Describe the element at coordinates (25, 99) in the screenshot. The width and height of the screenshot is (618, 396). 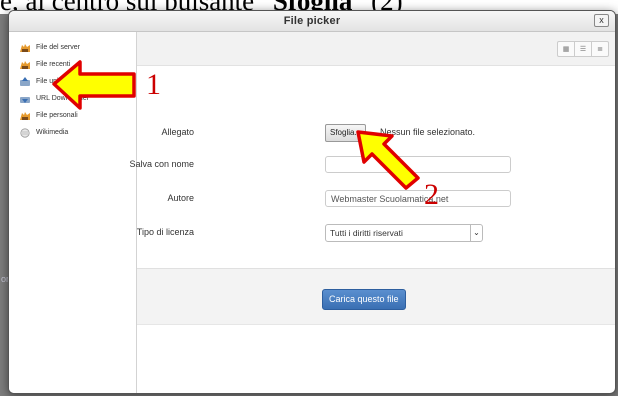
I see `url-download-icon` at that location.